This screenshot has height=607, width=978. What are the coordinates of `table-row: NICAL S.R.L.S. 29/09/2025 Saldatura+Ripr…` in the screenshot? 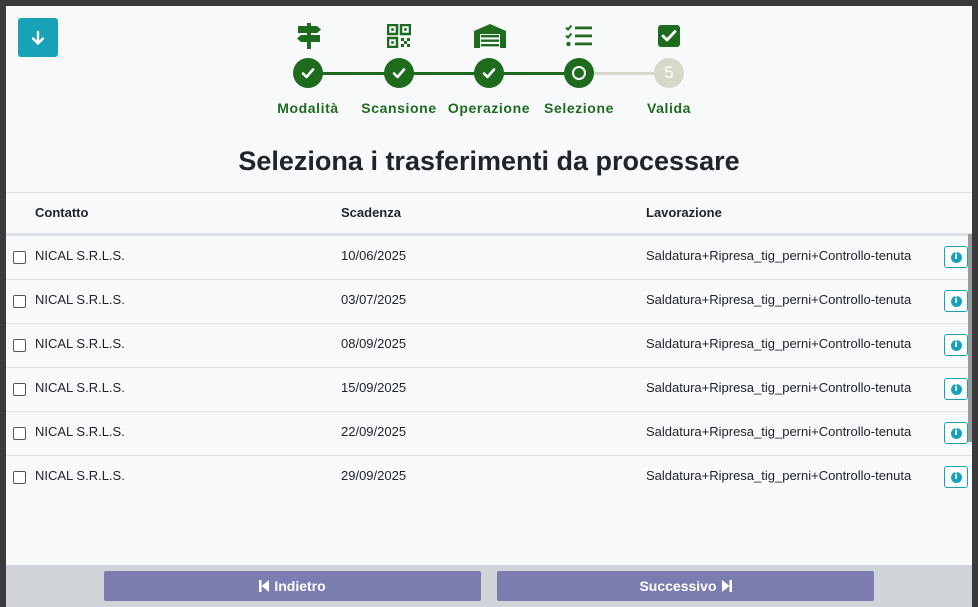 It's located at (489, 477).